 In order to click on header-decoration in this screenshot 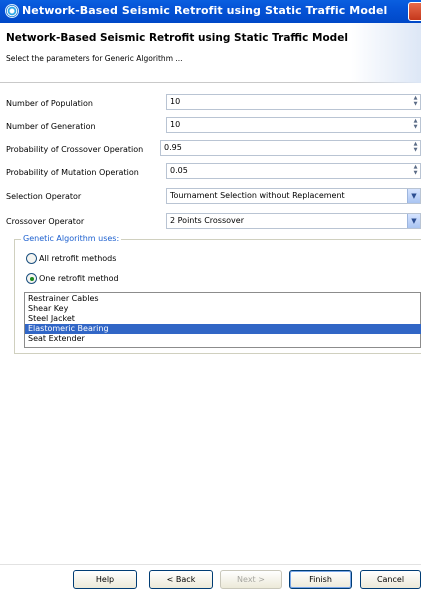, I will do `click(386, 53)`.